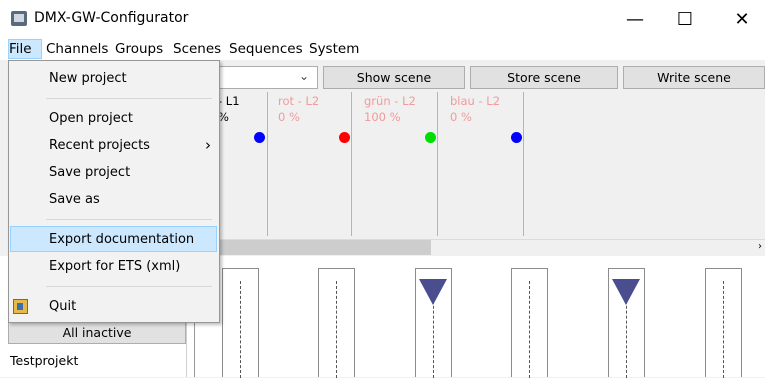 The height and width of the screenshot is (378, 765). I want to click on channel-value: 100 %, so click(382, 117).